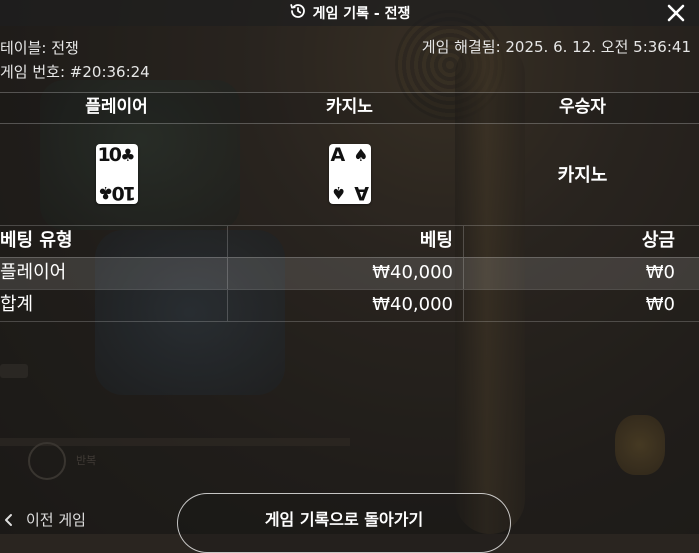 The width and height of the screenshot is (699, 553). I want to click on player-card: 10 ♣ 10 ♣, so click(116, 174).